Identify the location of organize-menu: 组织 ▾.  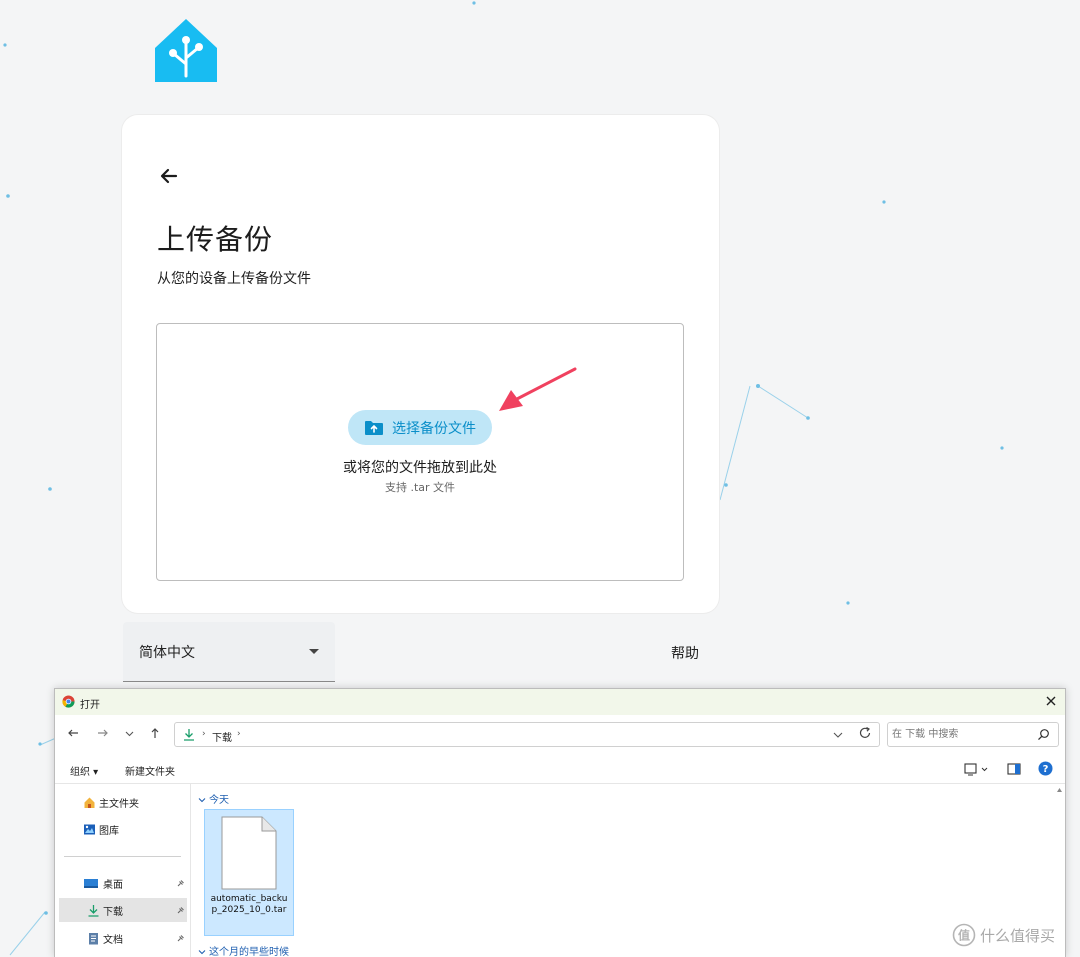
(84, 770).